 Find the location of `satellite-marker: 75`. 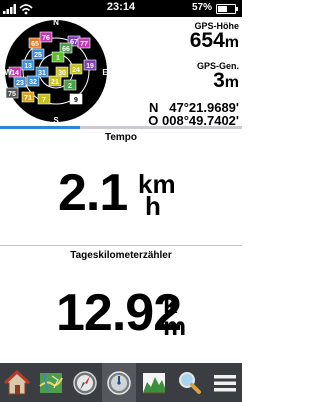

satellite-marker: 75 is located at coordinates (12, 93).